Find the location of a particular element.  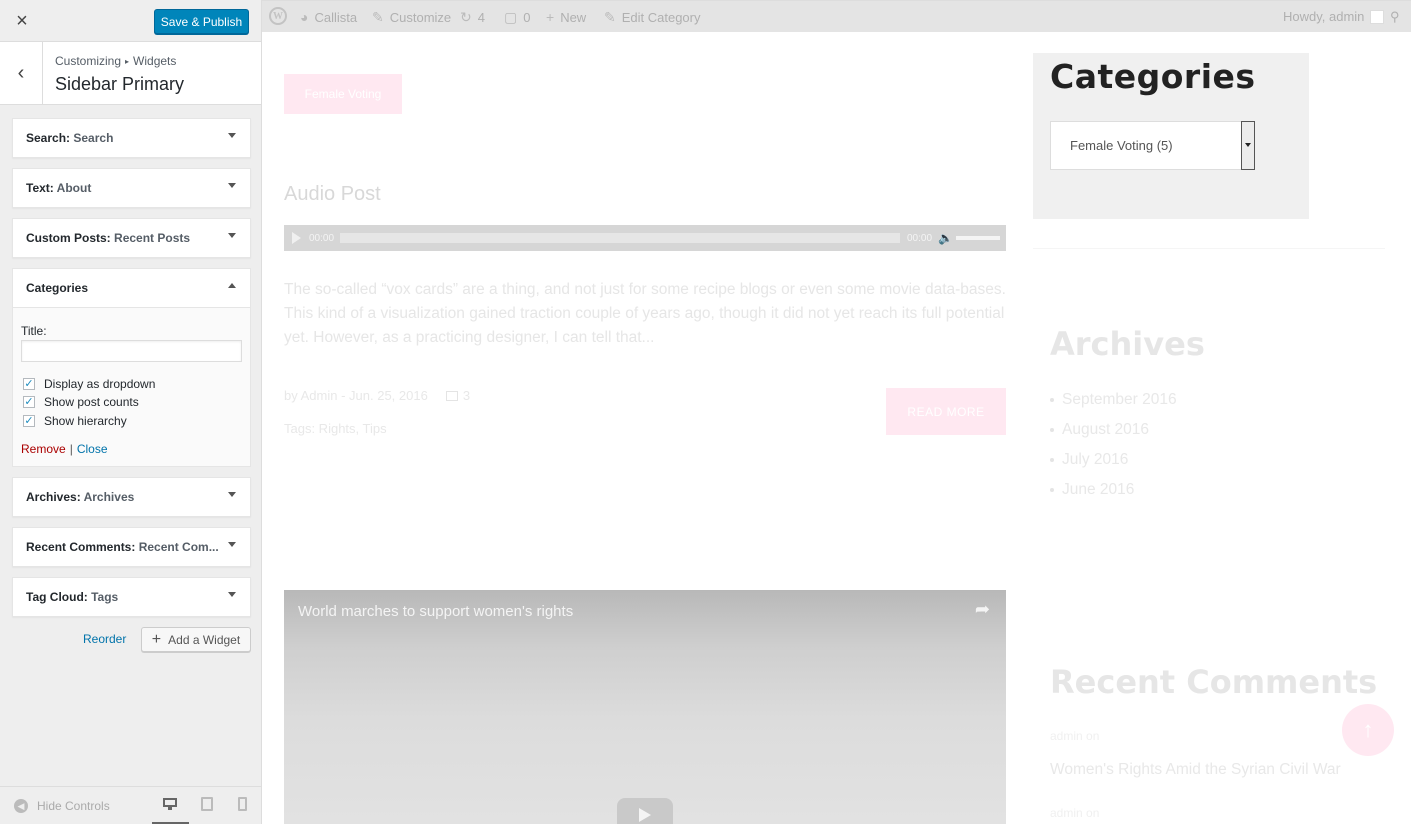

archive-label: August 2016 is located at coordinates (1106, 429).